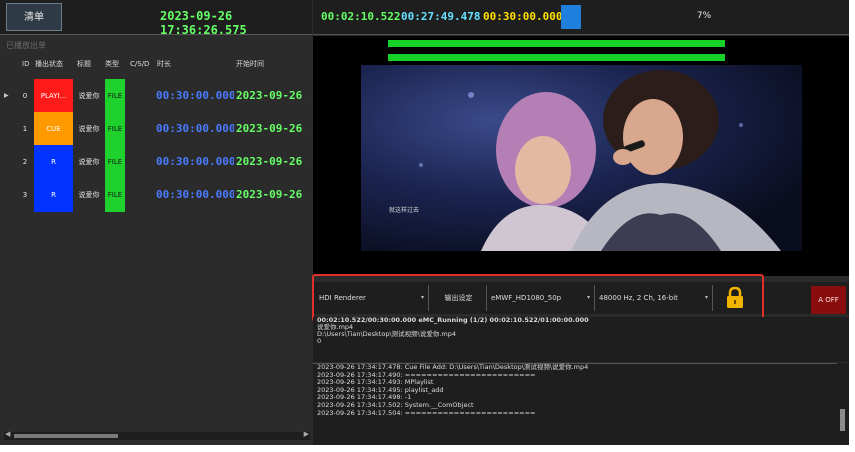 The height and width of the screenshot is (452, 855). I want to click on status-line-path: D:\Users\Tian\Desktop\测试视频\说爱你.mp4, so click(386, 334).